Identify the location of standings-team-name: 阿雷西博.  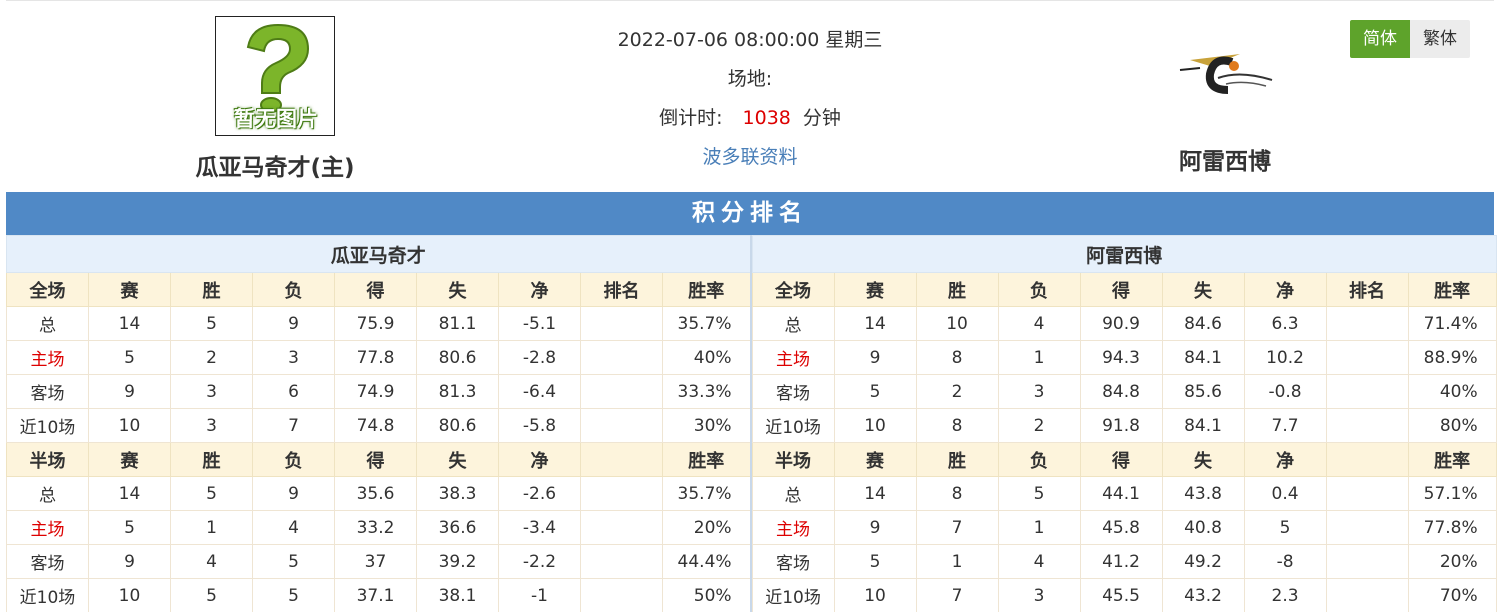
(1124, 254).